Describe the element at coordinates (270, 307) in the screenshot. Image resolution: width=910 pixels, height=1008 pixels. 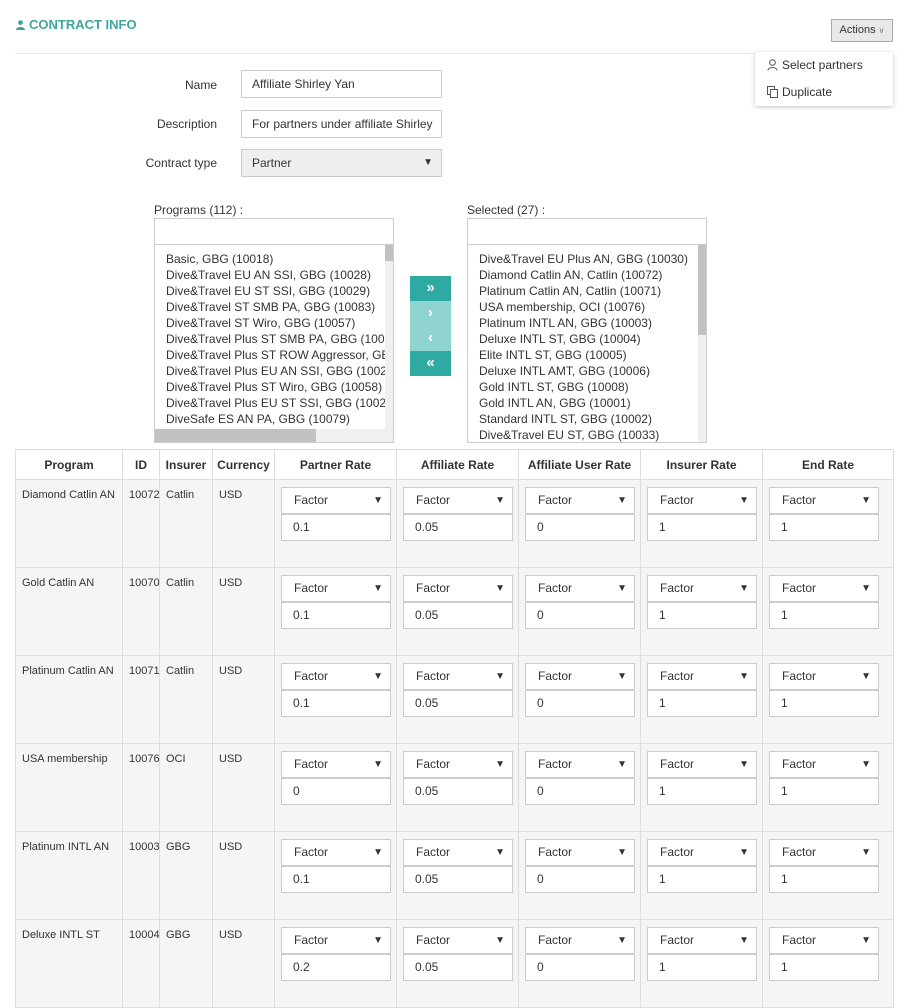
I see `program-list-item: Dive&Travel ST SMB PA, GBG (10083)` at that location.